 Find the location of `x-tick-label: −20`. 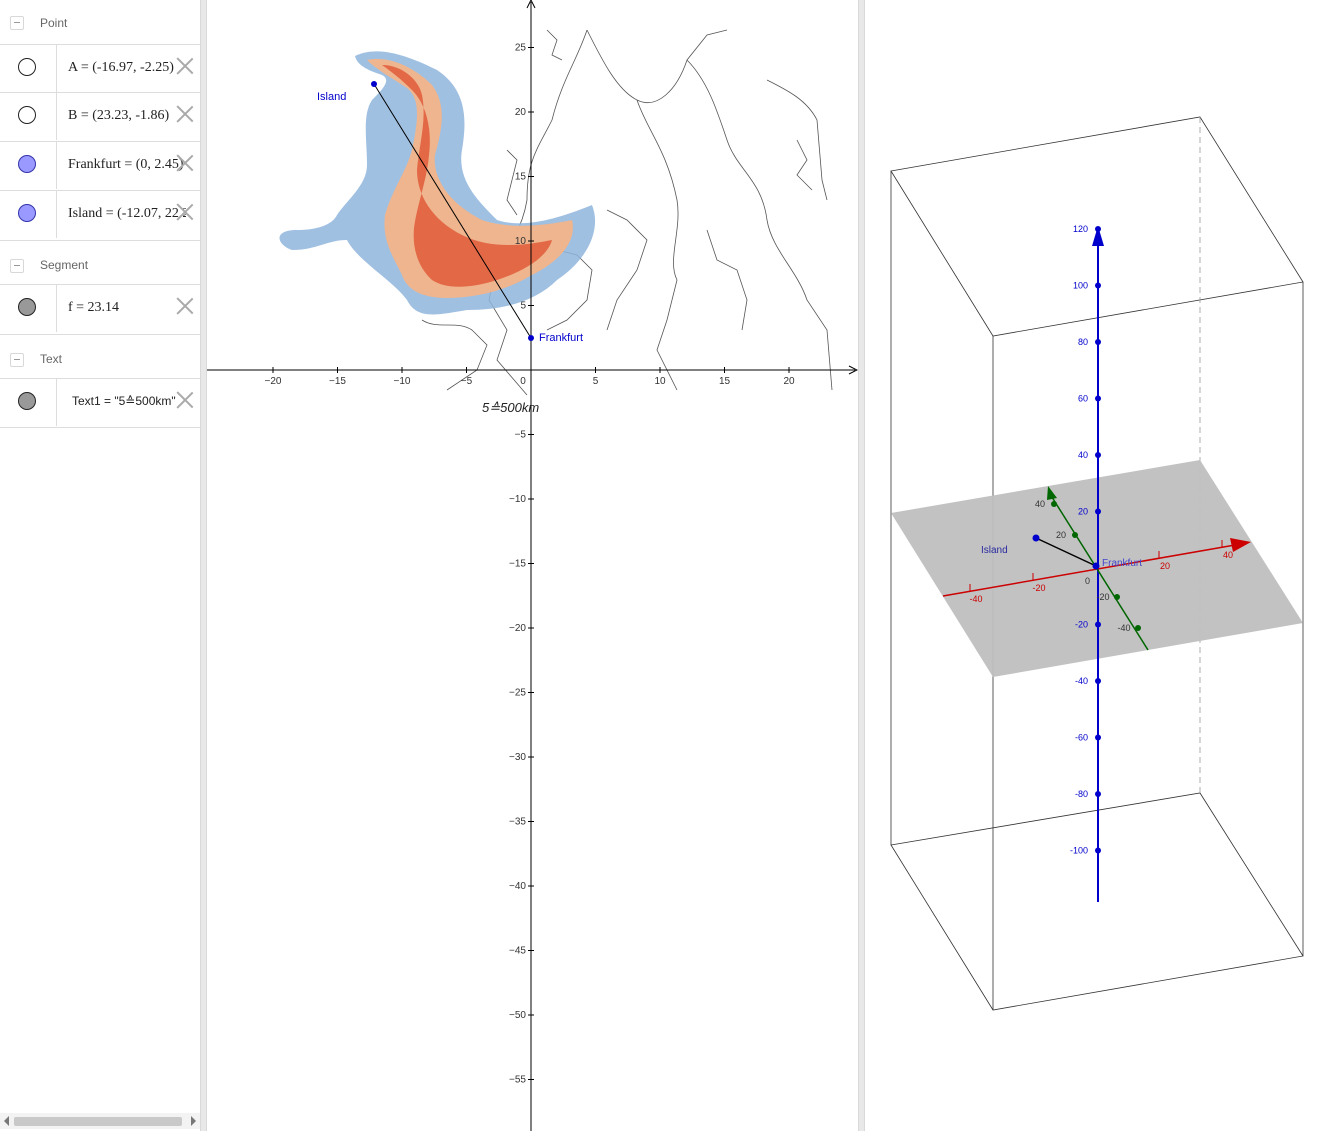

x-tick-label: −20 is located at coordinates (273, 381).